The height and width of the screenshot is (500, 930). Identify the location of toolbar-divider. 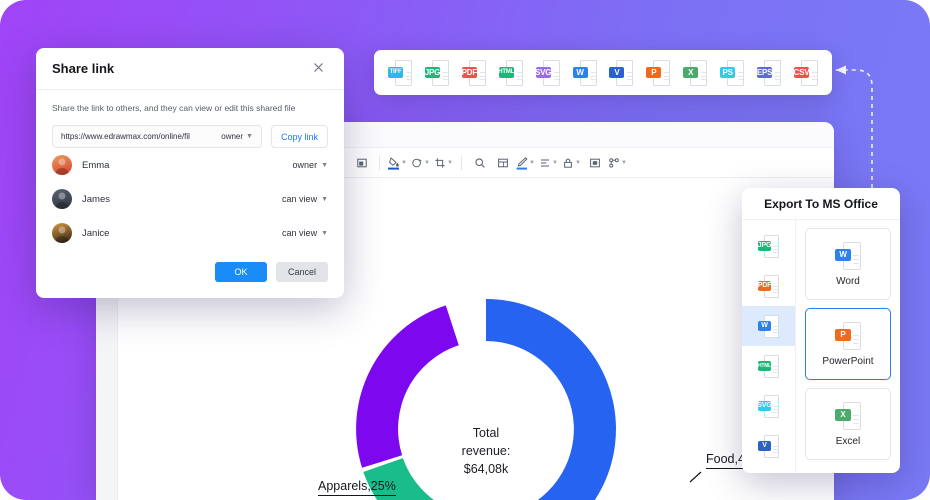
(461, 162).